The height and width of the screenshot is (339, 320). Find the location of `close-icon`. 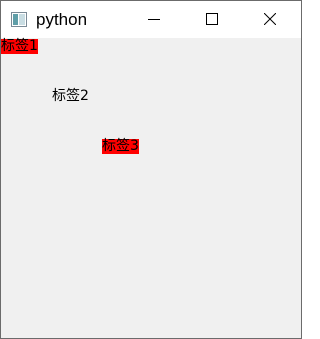

close-icon is located at coordinates (270, 19).